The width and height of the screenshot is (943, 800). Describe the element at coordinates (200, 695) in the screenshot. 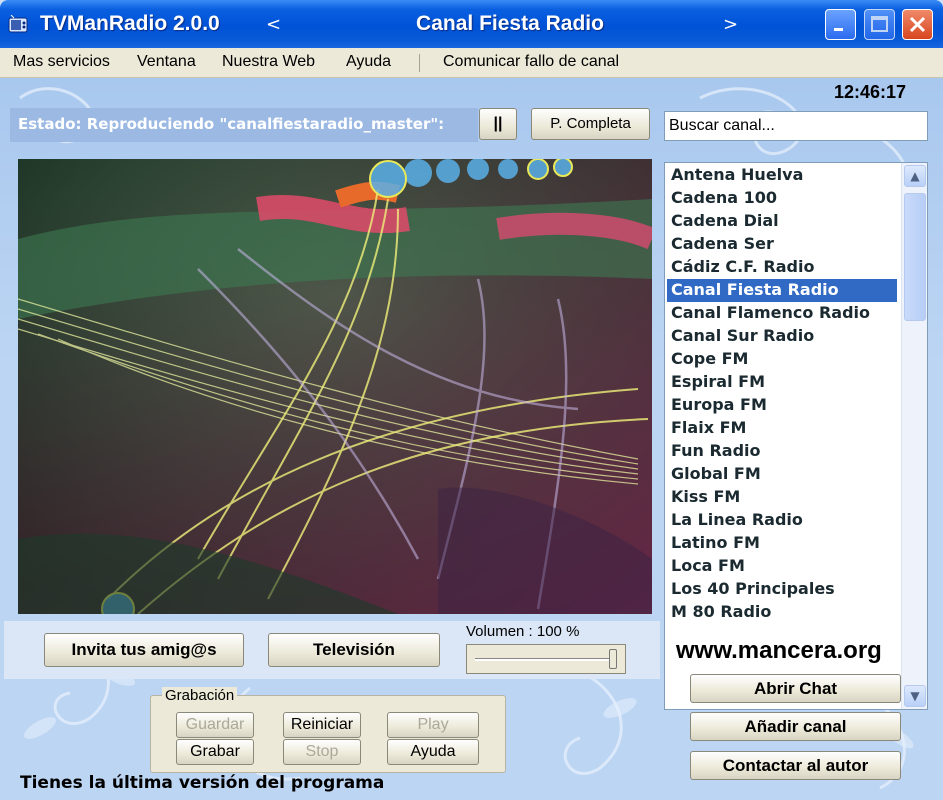

I see `recording-legend: Grabación` at that location.